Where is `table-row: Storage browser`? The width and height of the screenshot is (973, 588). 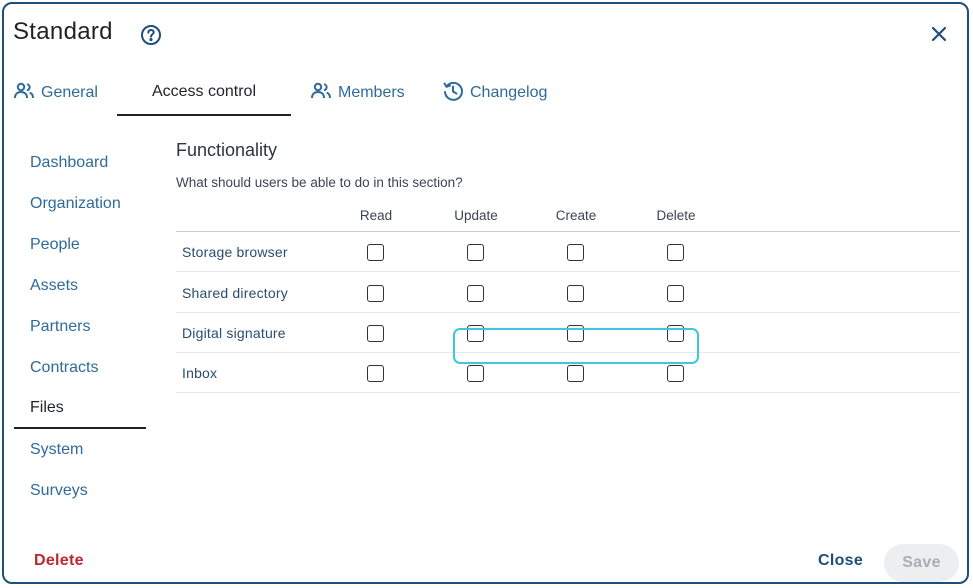
table-row: Storage browser is located at coordinates (568, 252).